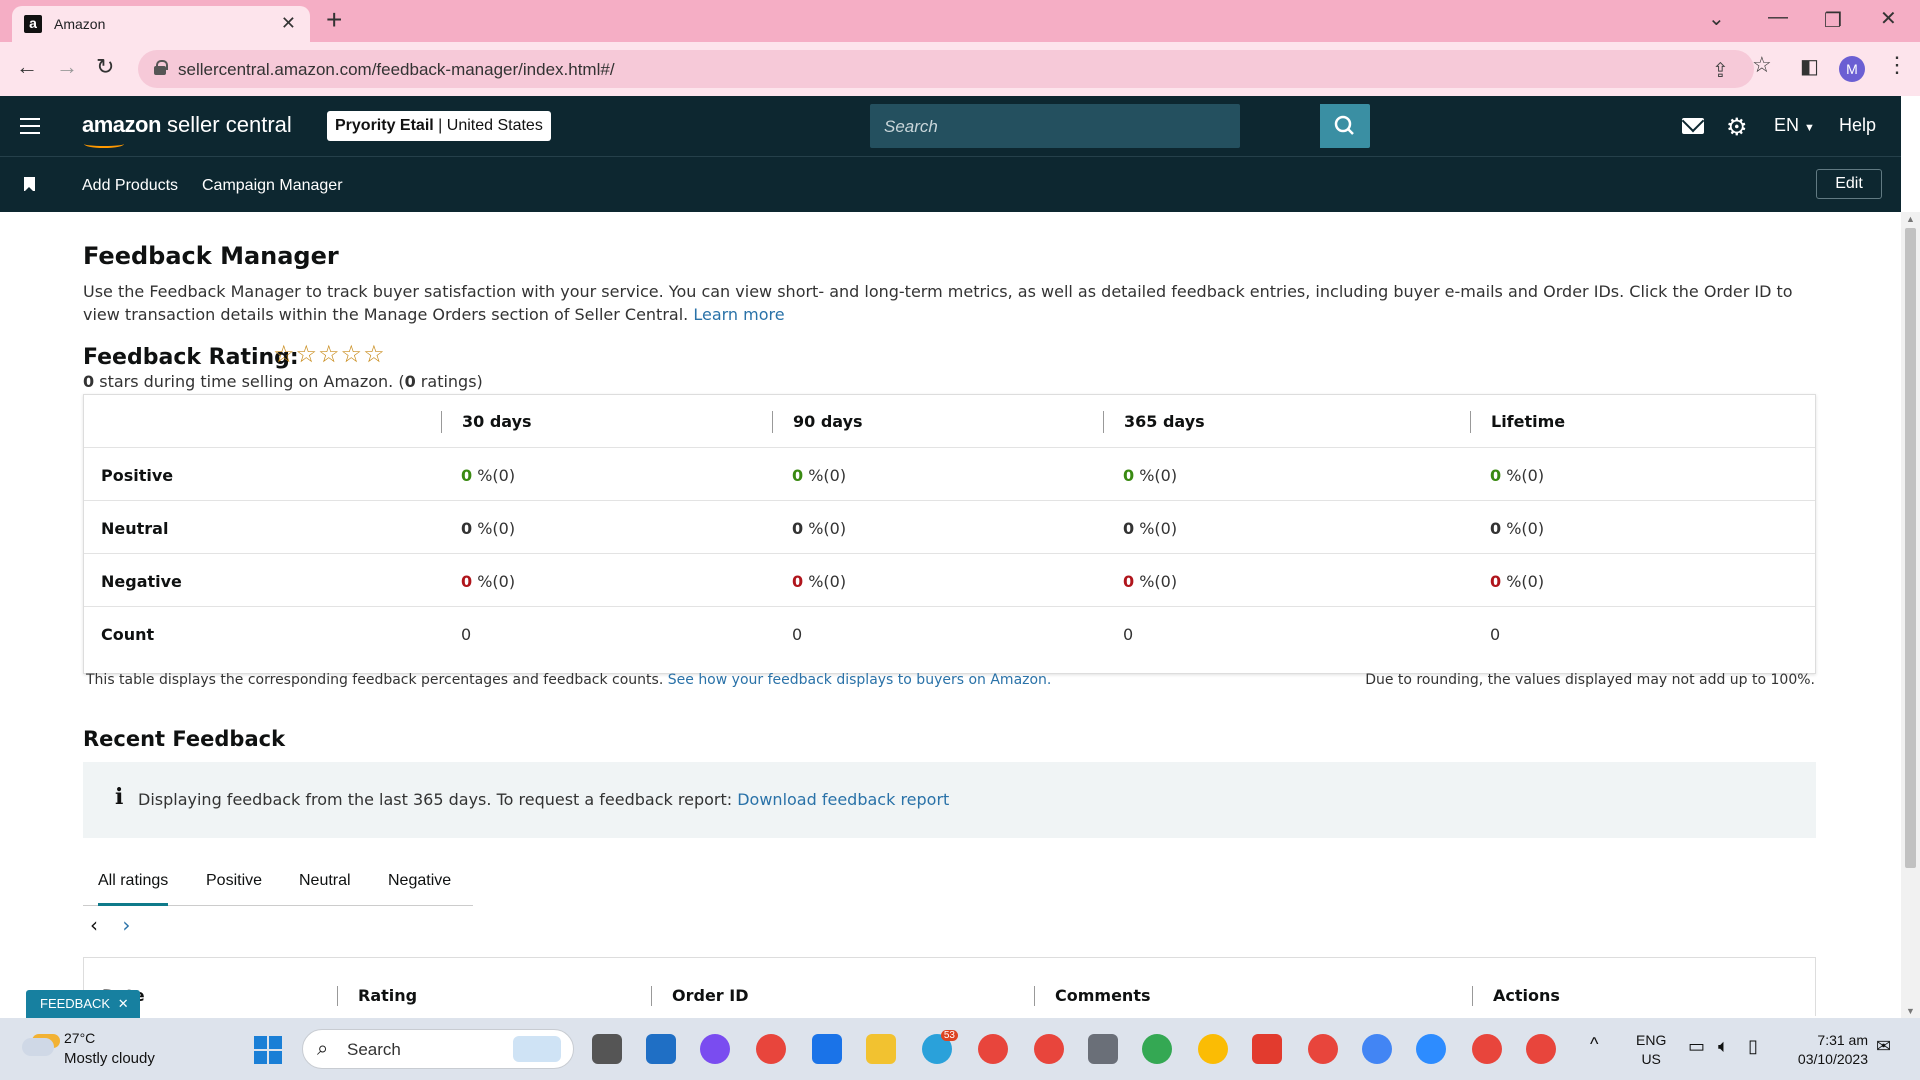  I want to click on feedback-close-icon: ✕, so click(123, 1003).